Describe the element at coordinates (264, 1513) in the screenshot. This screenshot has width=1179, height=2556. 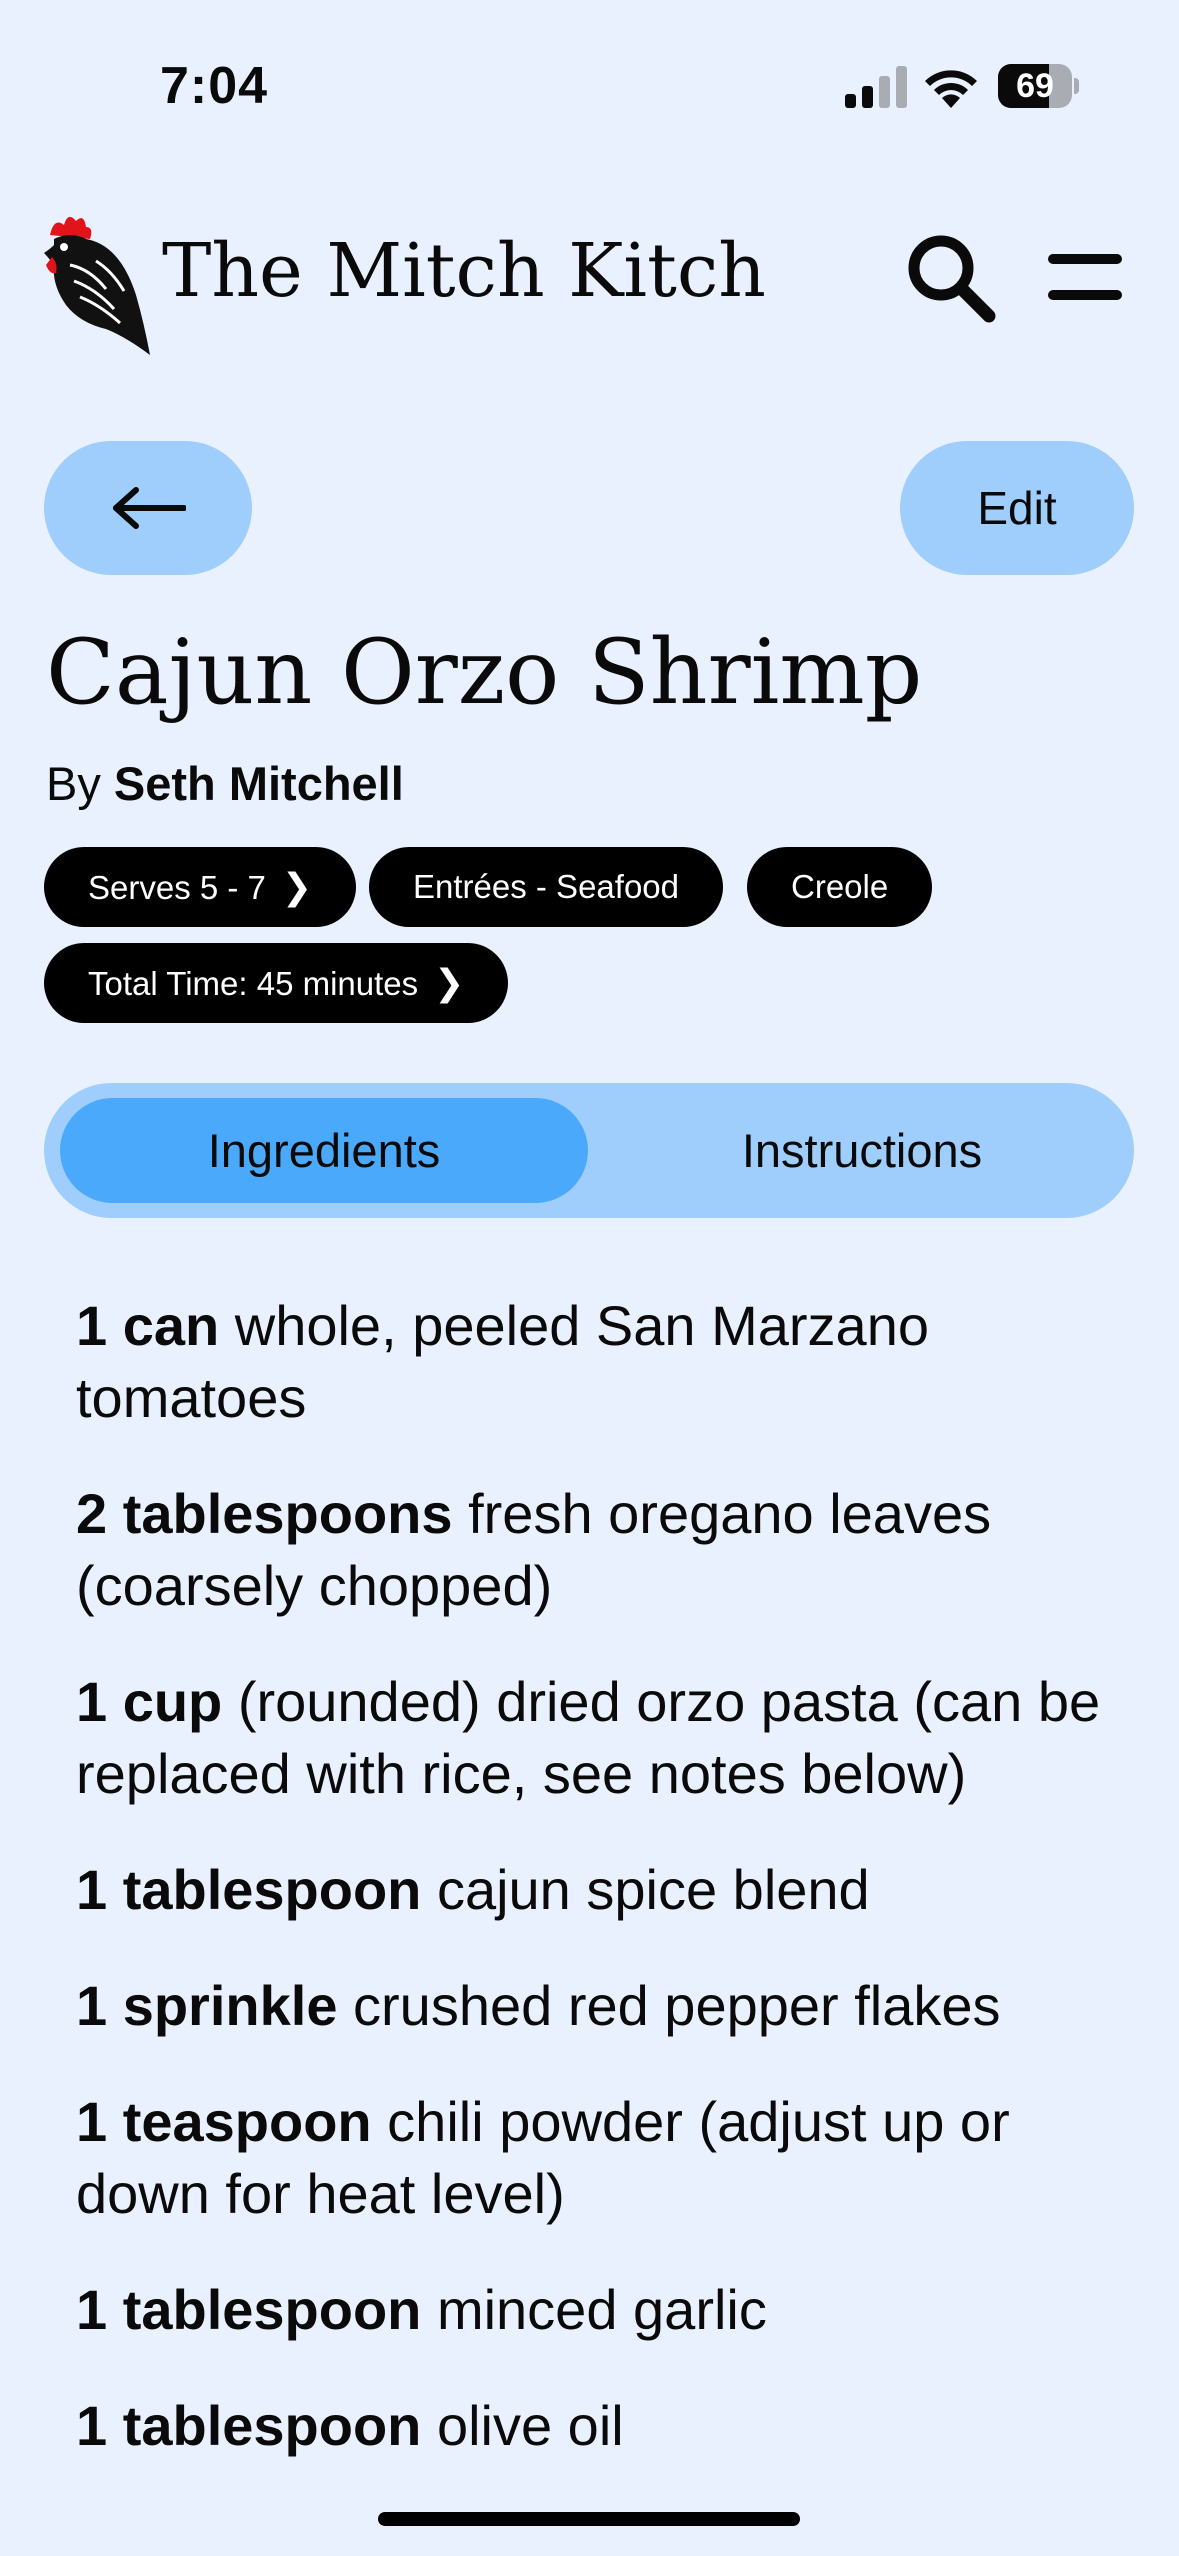
I see `ingredient-amount: 2 tablespoons` at that location.